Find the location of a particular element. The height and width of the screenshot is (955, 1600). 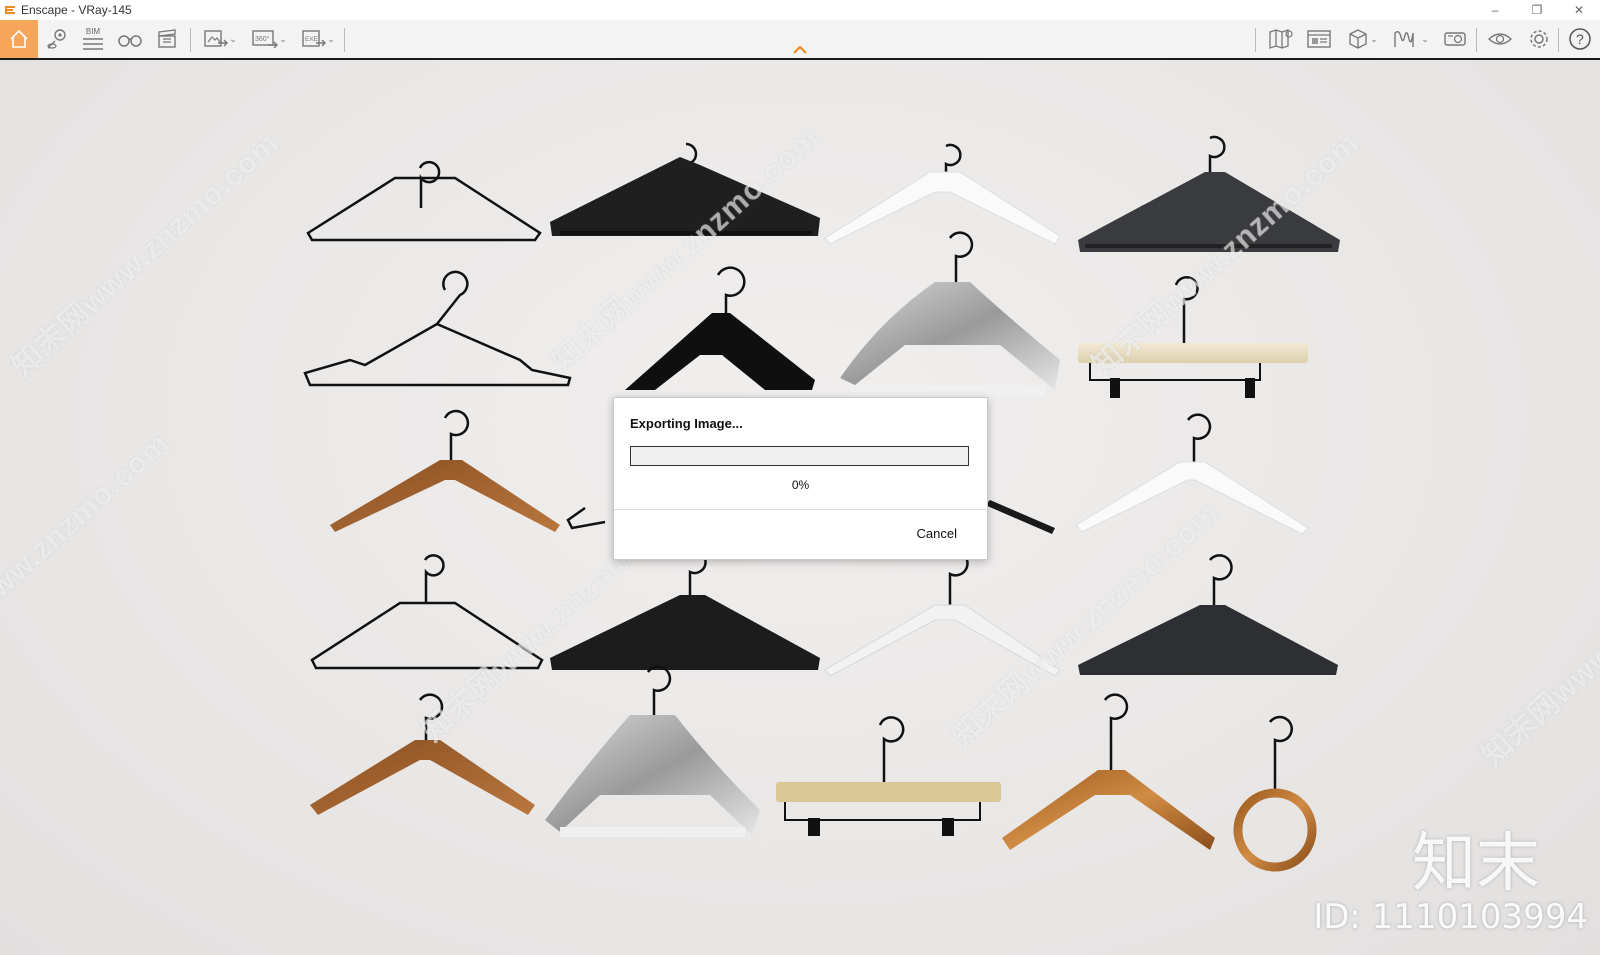

settings-button is located at coordinates (1539, 39).